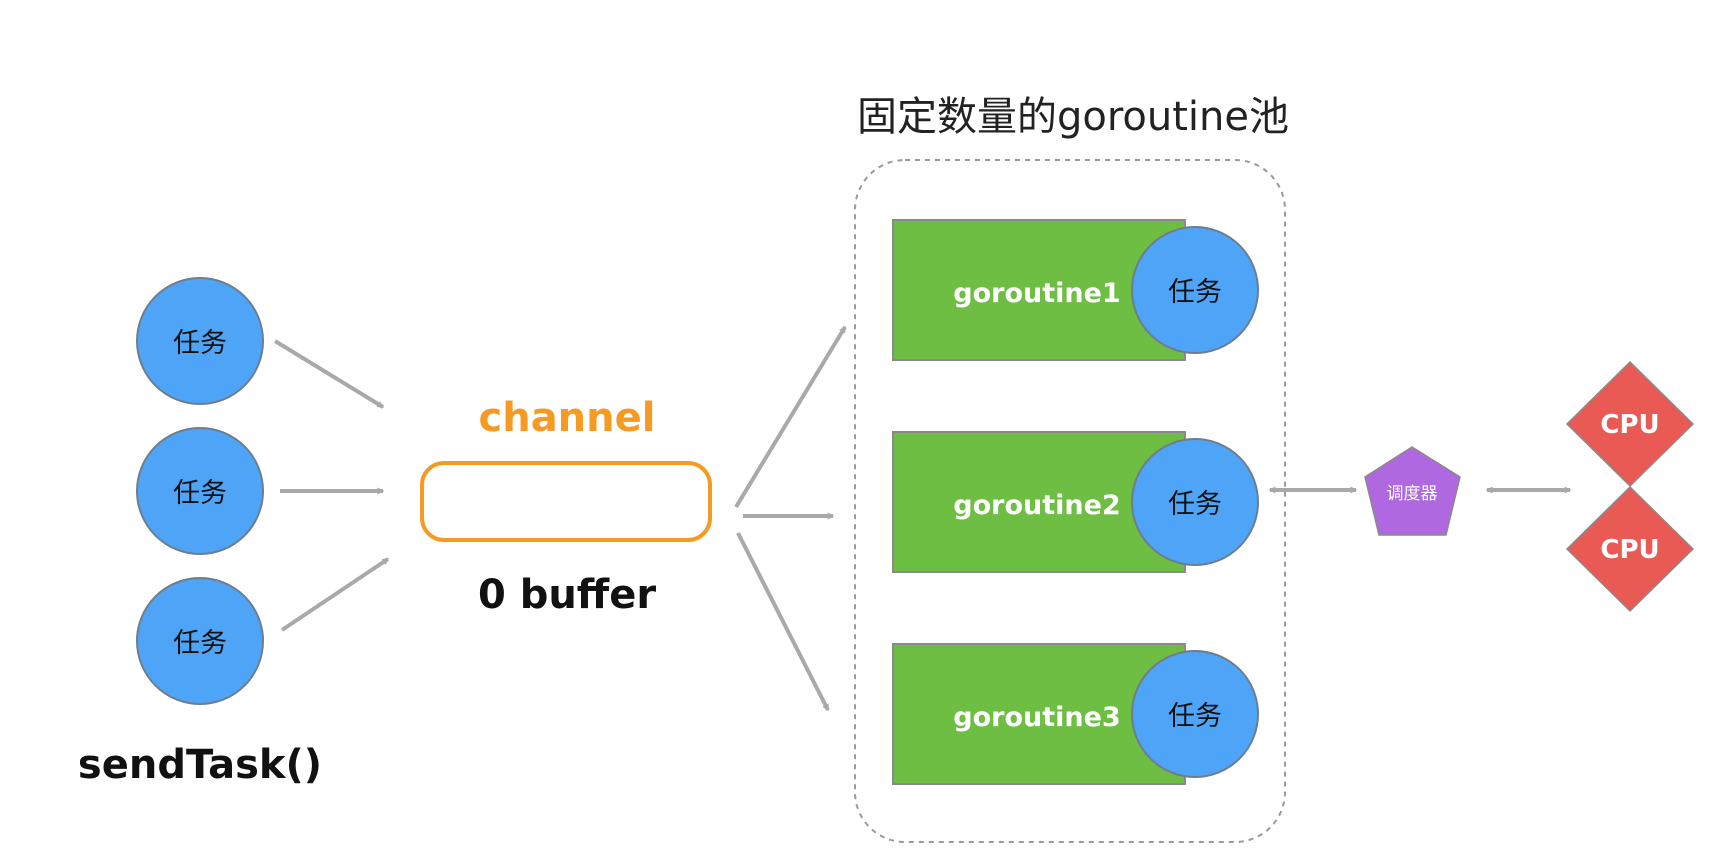 Image resolution: width=1715 pixels, height=862 pixels. I want to click on producer-task-2: 任务, so click(200, 491).